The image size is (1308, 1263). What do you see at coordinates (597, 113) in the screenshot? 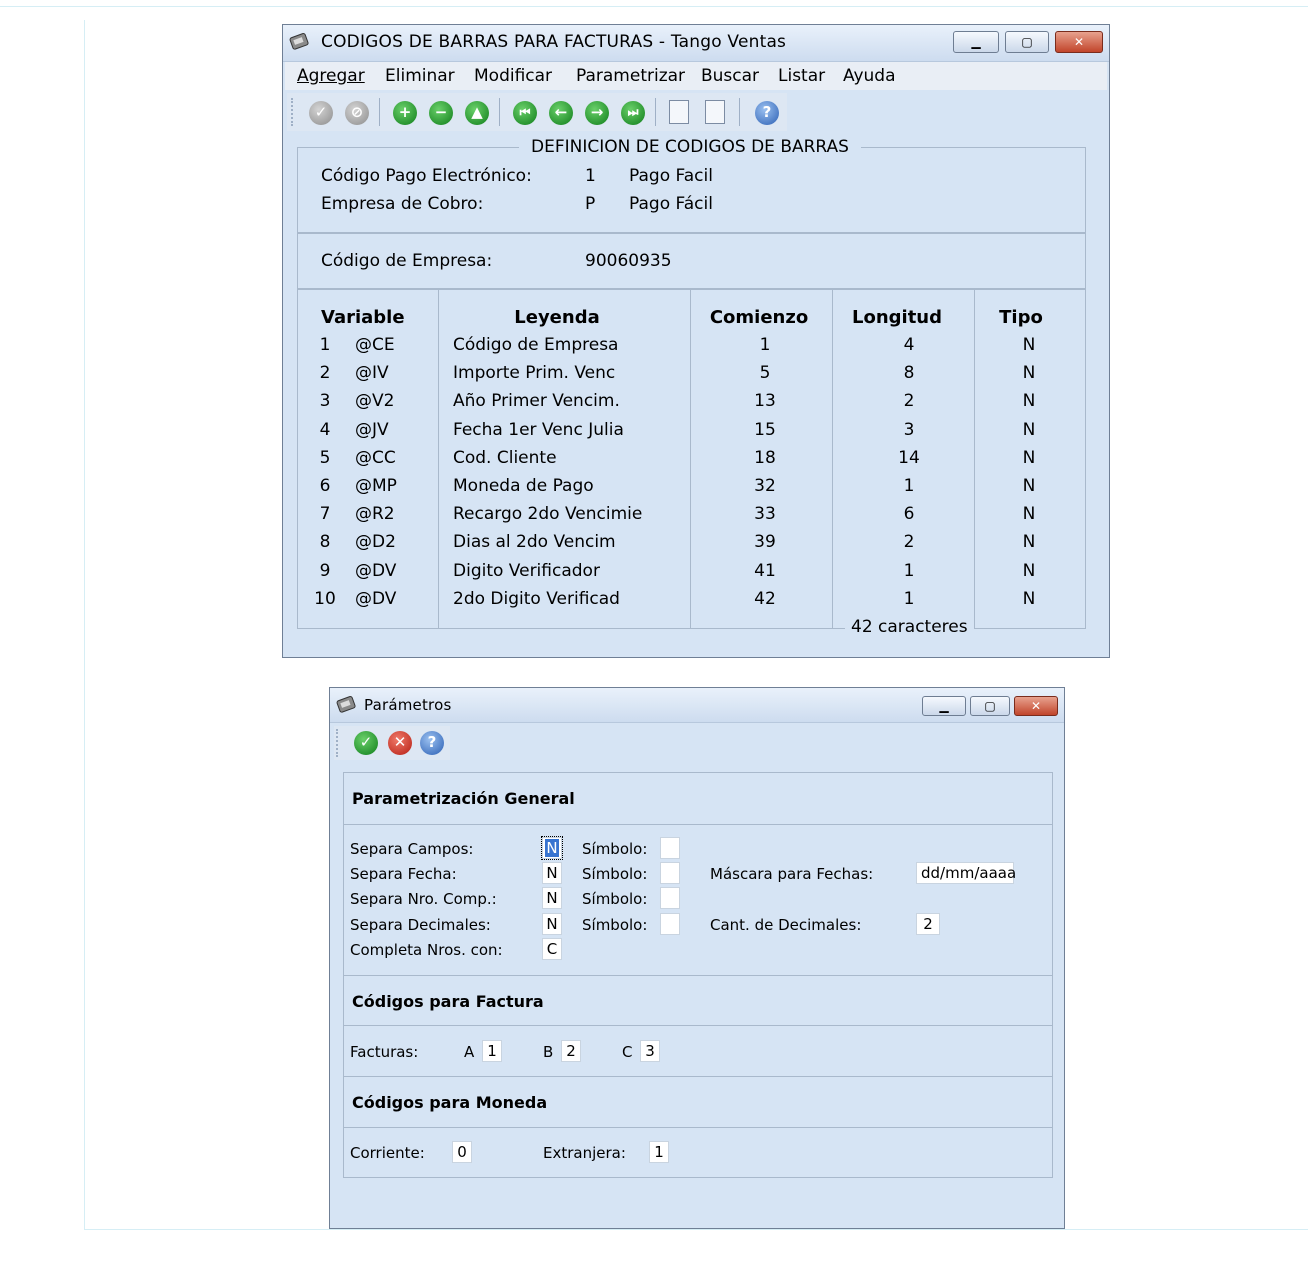
I see `next-record-icon: →` at bounding box center [597, 113].